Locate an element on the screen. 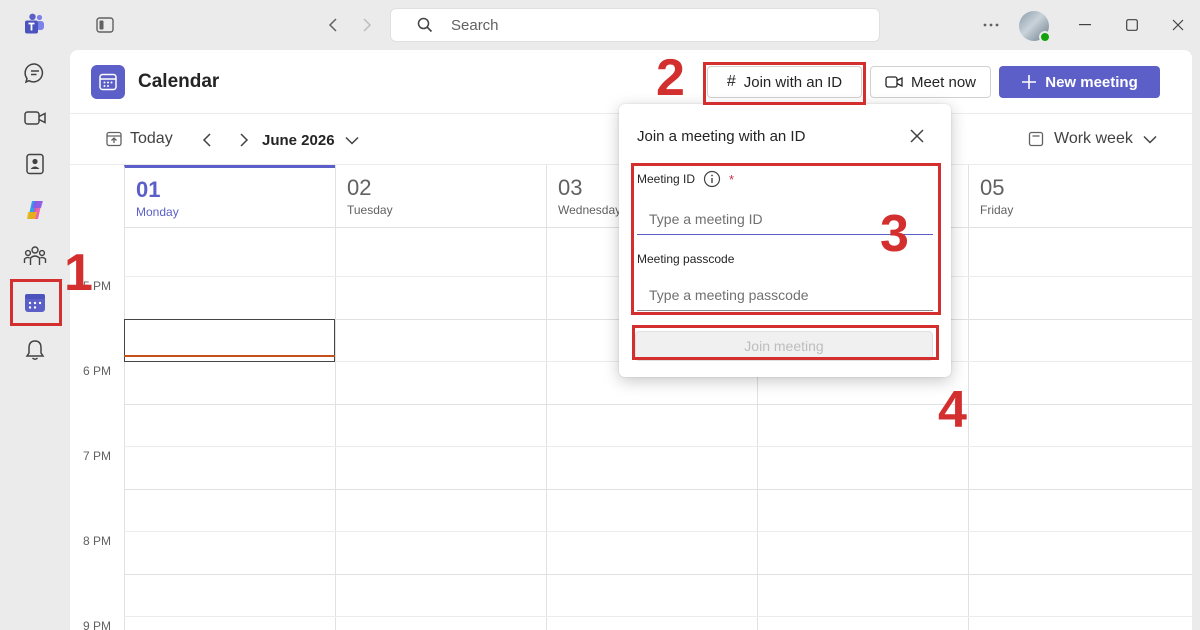 The image size is (1200, 630). view-label: Work week is located at coordinates (1093, 138).